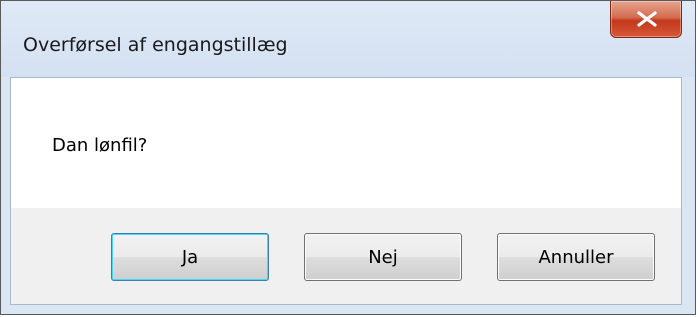 This screenshot has width=698, height=317. I want to click on close-button, so click(646, 19).